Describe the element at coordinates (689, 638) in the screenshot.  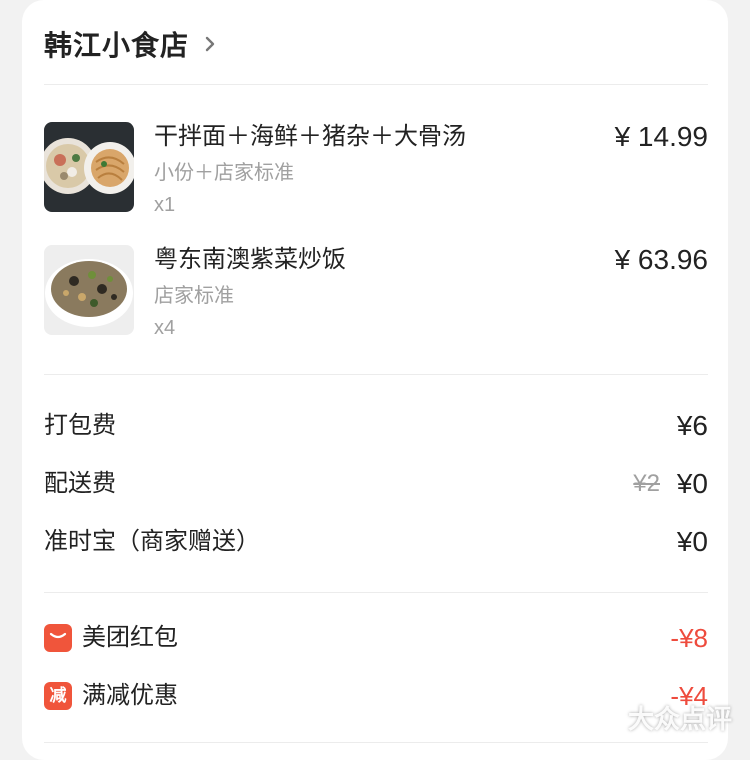
I see `promo-value: -¥8` at that location.